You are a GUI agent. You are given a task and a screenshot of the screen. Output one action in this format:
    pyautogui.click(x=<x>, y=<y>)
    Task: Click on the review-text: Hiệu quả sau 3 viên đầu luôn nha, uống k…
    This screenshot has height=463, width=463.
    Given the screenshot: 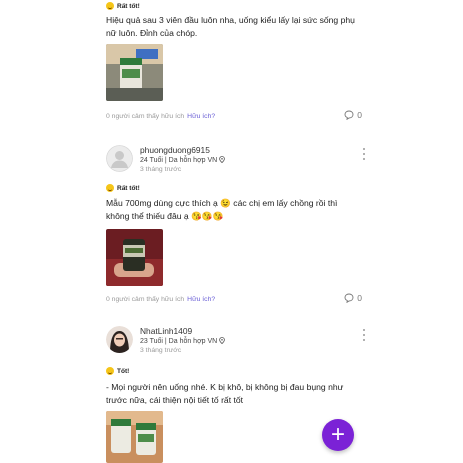 What is the action you would take?
    pyautogui.click(x=230, y=26)
    